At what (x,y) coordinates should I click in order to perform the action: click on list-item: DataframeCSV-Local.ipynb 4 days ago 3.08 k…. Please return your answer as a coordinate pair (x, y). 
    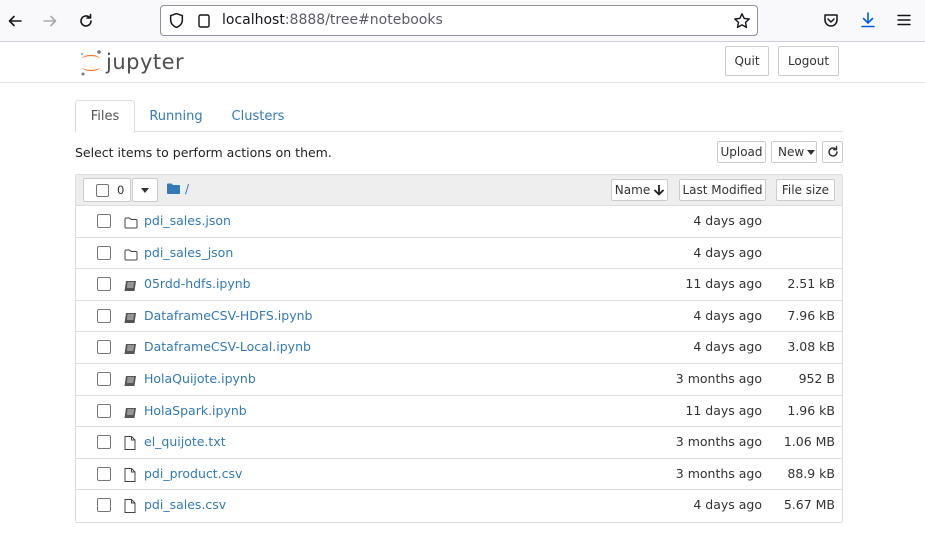
    Looking at the image, I should click on (459, 348).